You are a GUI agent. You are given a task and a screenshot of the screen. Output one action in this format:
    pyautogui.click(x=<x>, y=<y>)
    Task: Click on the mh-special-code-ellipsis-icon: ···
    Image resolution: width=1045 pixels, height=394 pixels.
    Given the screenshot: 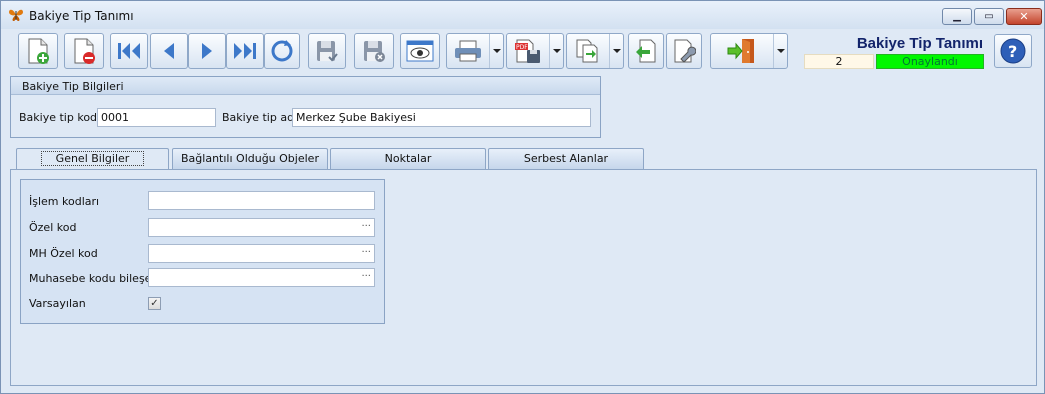 What is the action you would take?
    pyautogui.click(x=366, y=253)
    